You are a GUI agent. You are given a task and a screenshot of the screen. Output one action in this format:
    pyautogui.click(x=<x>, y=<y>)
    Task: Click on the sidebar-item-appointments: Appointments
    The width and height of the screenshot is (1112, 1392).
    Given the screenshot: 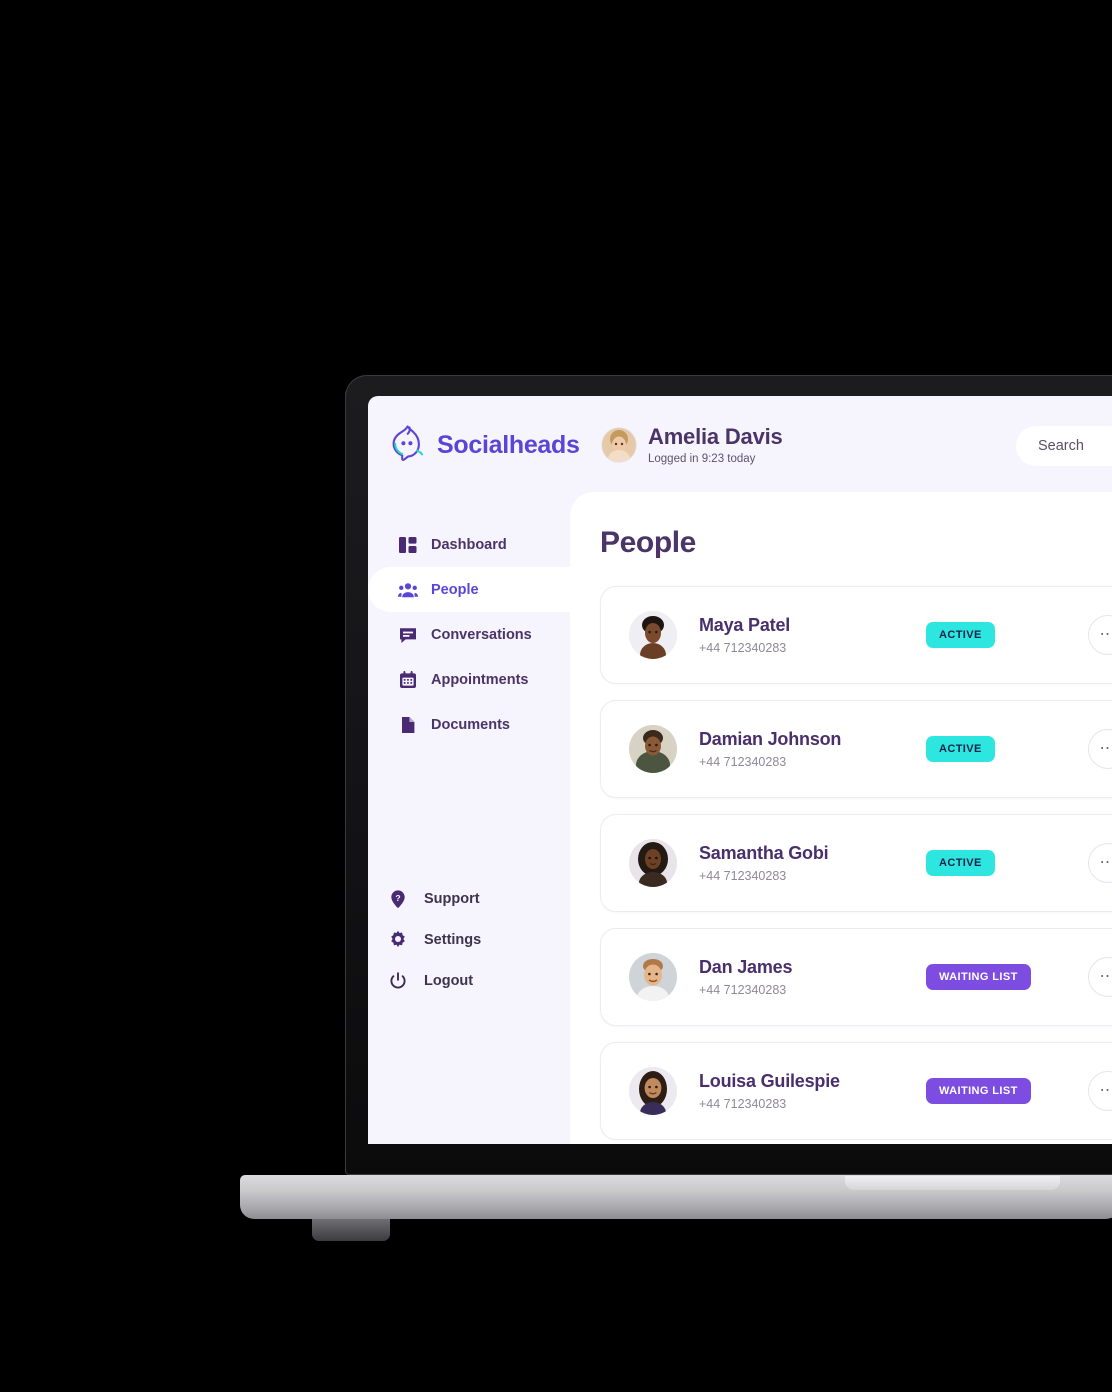 What is the action you would take?
    pyautogui.click(x=469, y=679)
    